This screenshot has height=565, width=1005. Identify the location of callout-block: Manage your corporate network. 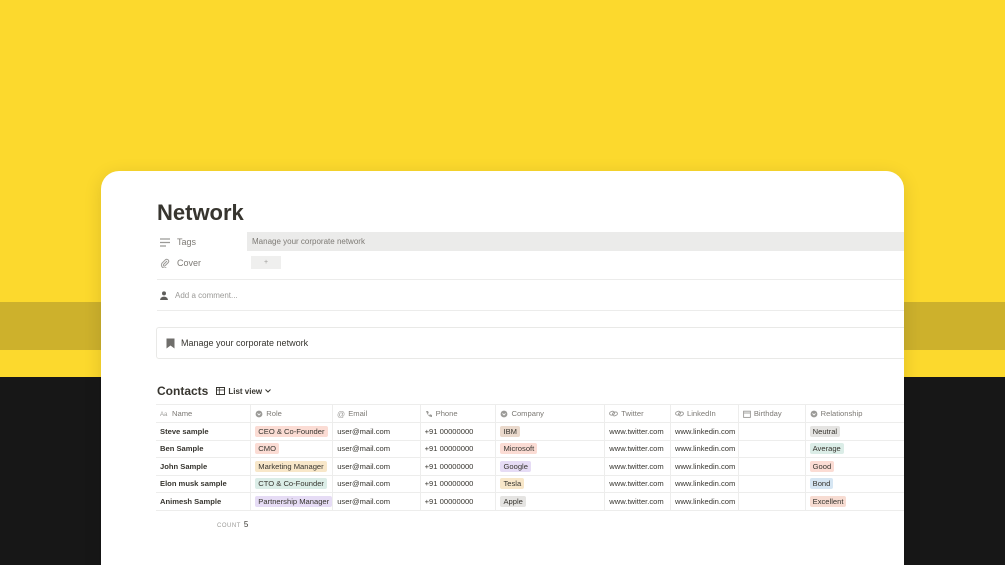
(530, 343).